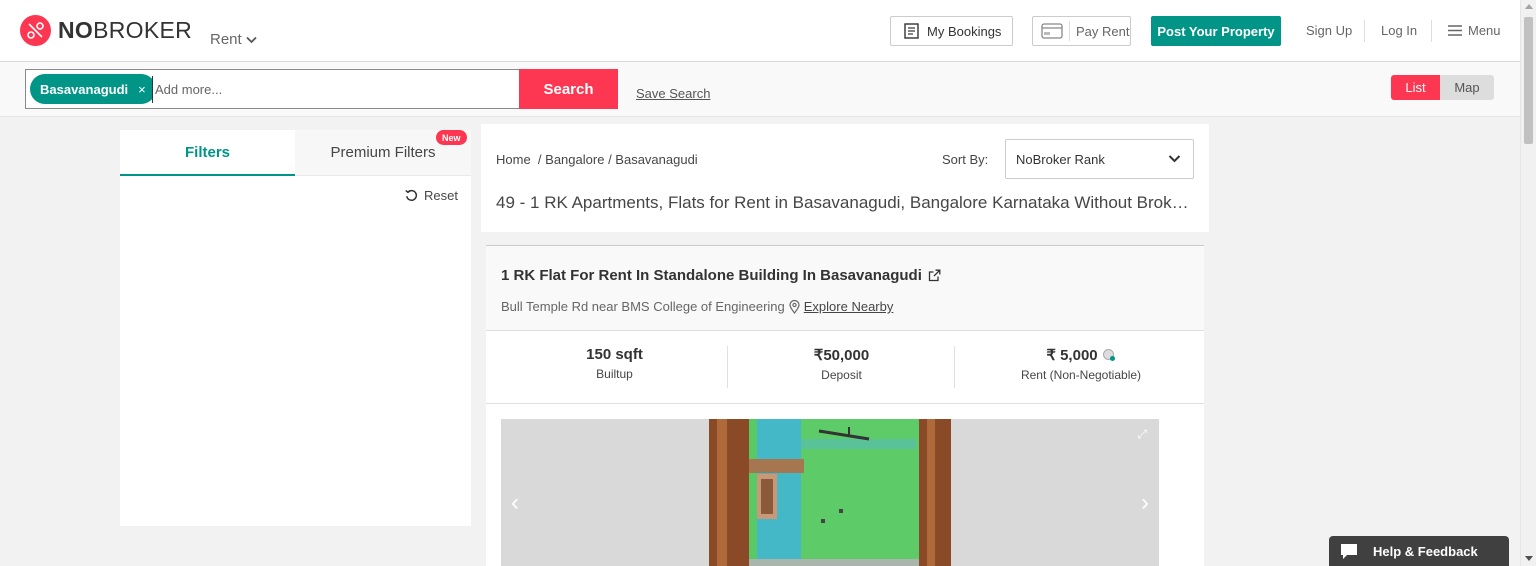 The height and width of the screenshot is (566, 1536). What do you see at coordinates (1349, 551) in the screenshot?
I see `chat-bubble-icon` at bounding box center [1349, 551].